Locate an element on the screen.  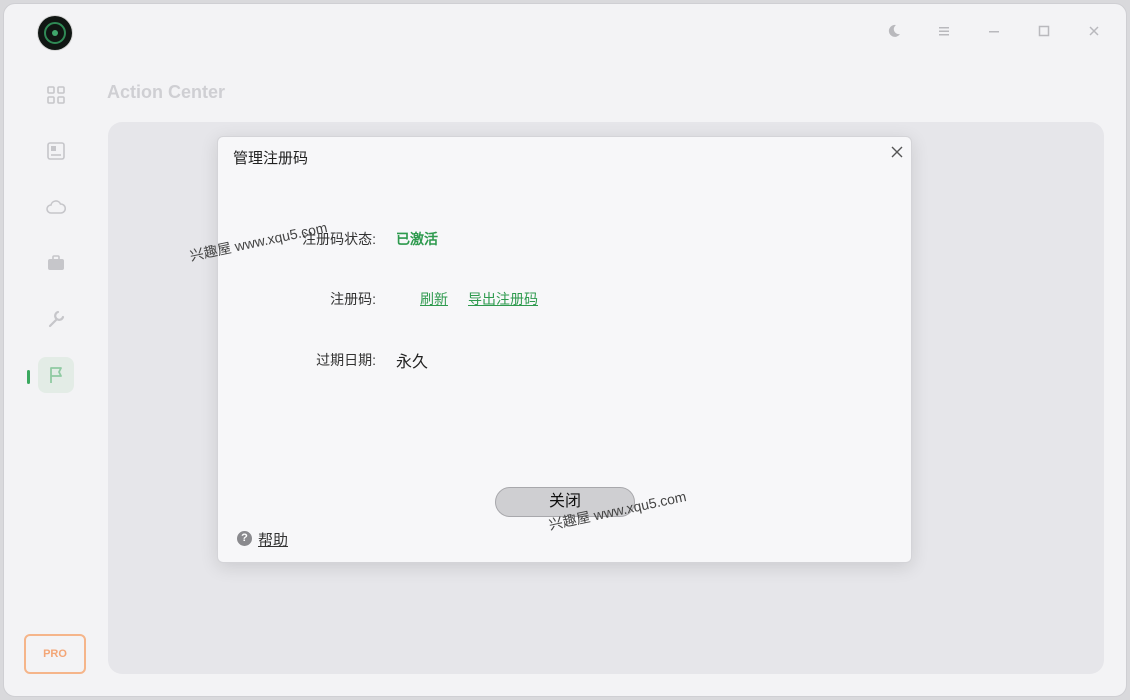
expiry-label: 过期日期: is located at coordinates (346, 360).